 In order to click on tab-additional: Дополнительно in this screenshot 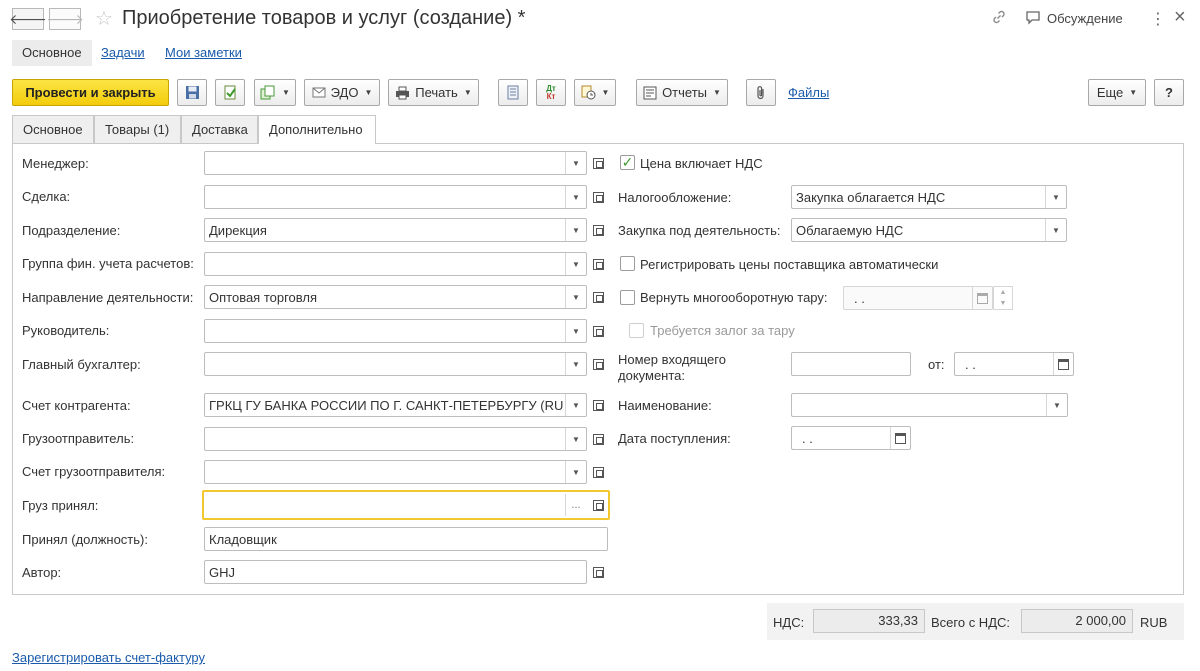, I will do `click(317, 129)`.